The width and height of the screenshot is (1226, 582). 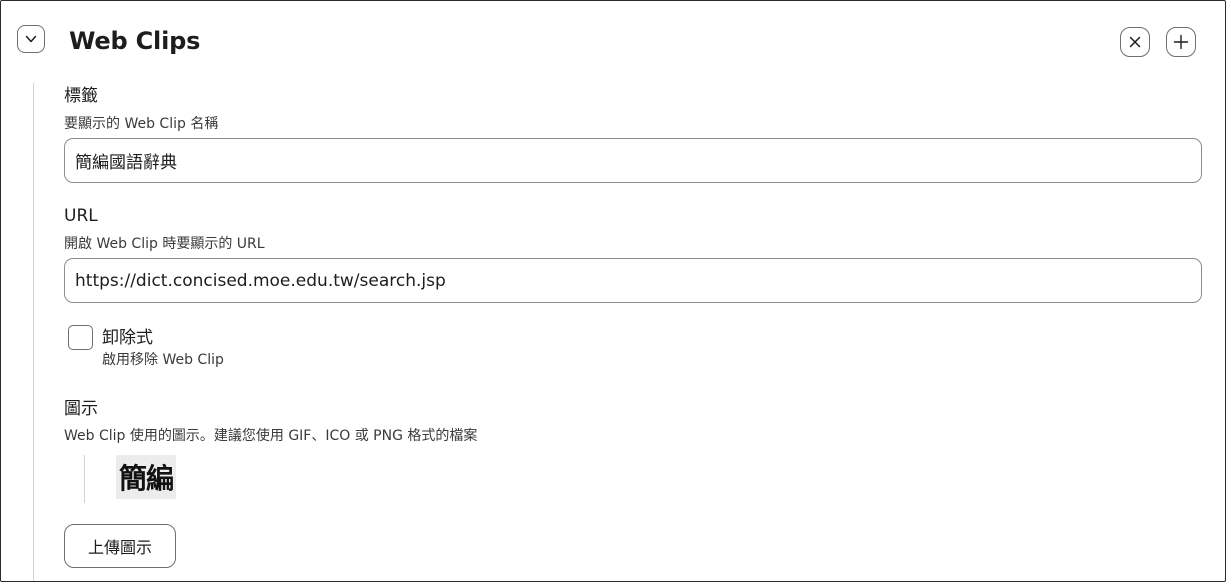 I want to click on icon-field-help: Web Clip 使用的圖示。建議您使用 GIF、ICO 或 PNG 格式的檔案, so click(x=271, y=436).